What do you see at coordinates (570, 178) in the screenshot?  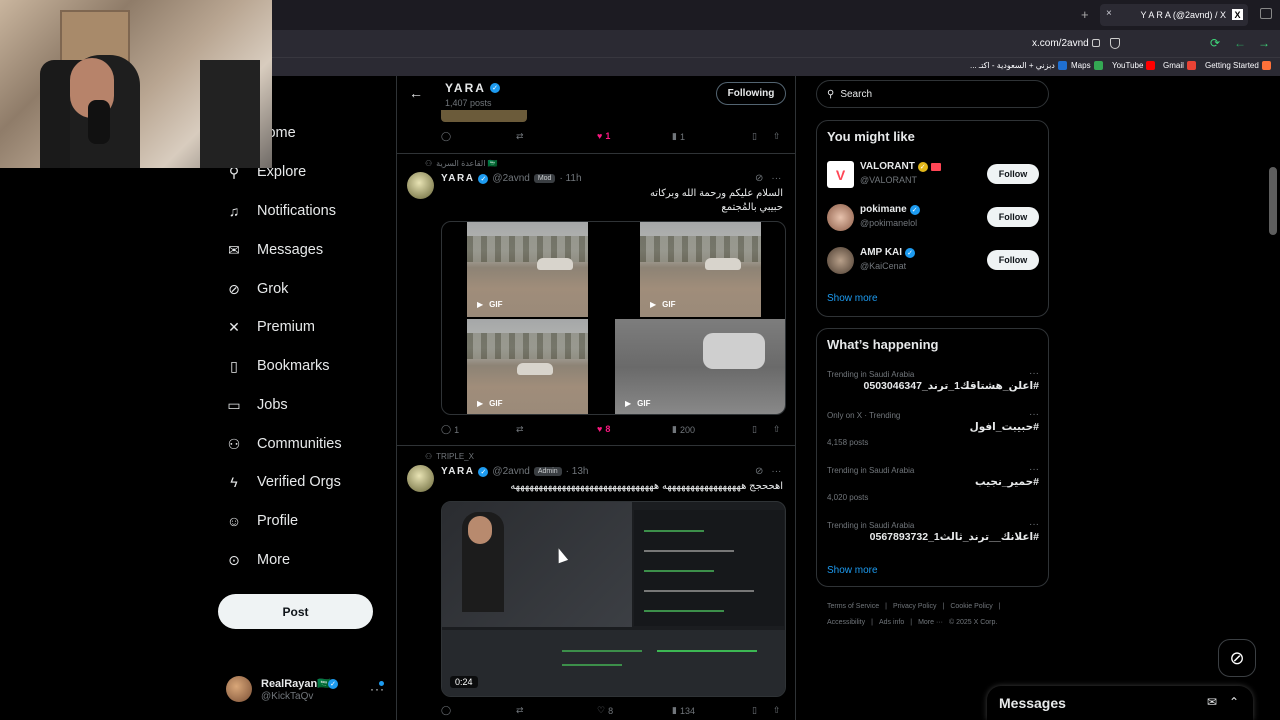 I see `tweet-time: · 11h` at bounding box center [570, 178].